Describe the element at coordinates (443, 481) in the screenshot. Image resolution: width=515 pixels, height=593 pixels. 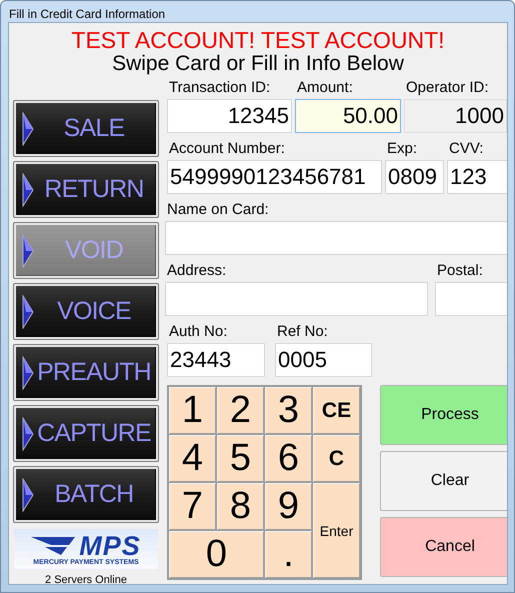
I see `clear-button: Clear` at that location.